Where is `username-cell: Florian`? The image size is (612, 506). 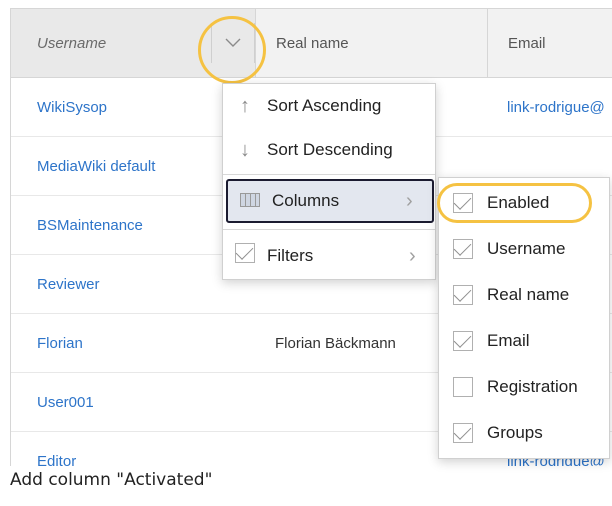 username-cell: Florian is located at coordinates (60, 343).